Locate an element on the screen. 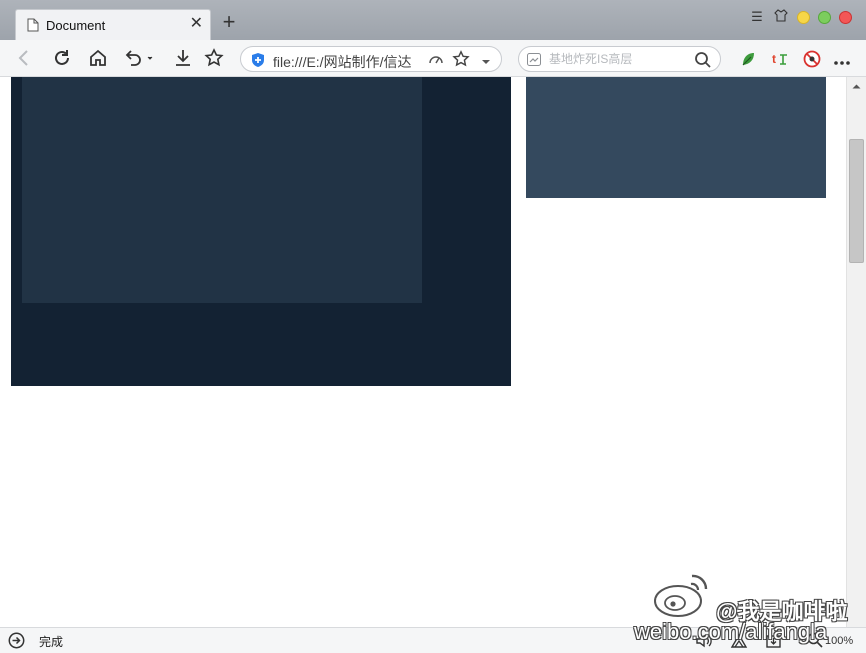 The width and height of the screenshot is (866, 653). search-input is located at coordinates (619, 59).